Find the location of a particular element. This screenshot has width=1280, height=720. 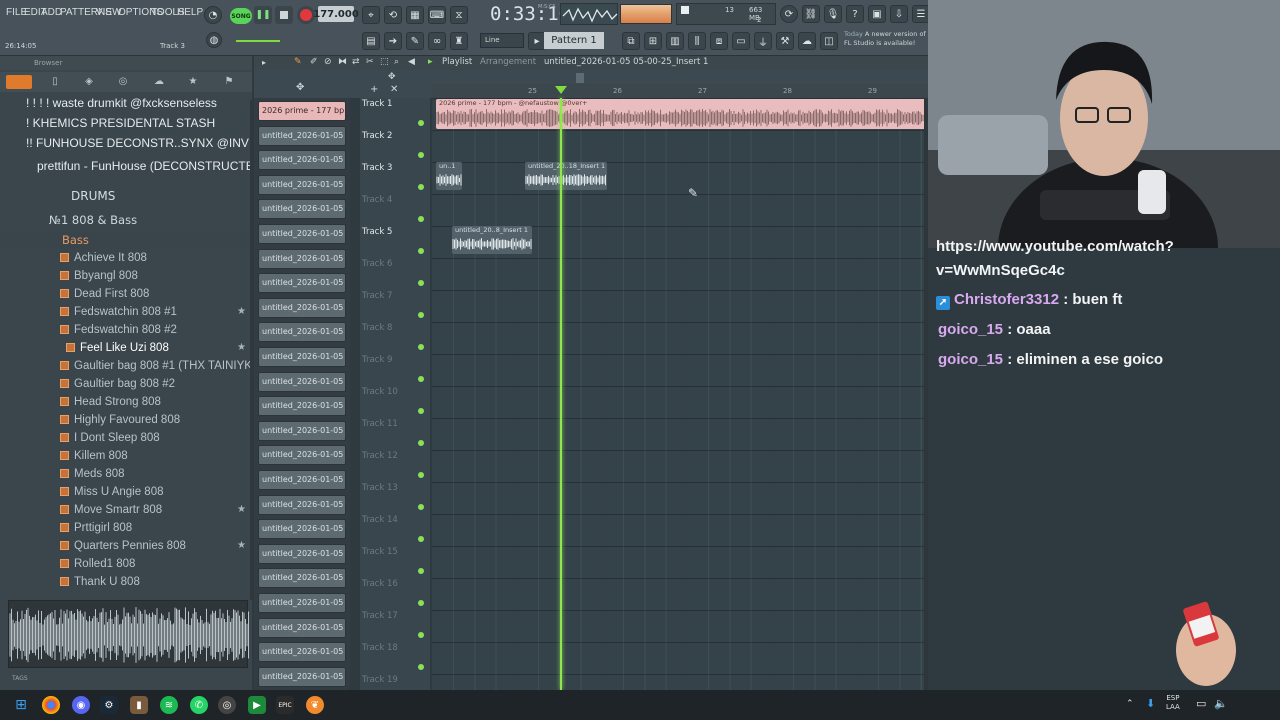

playlist-arrangement: Arrangement is located at coordinates (508, 62).